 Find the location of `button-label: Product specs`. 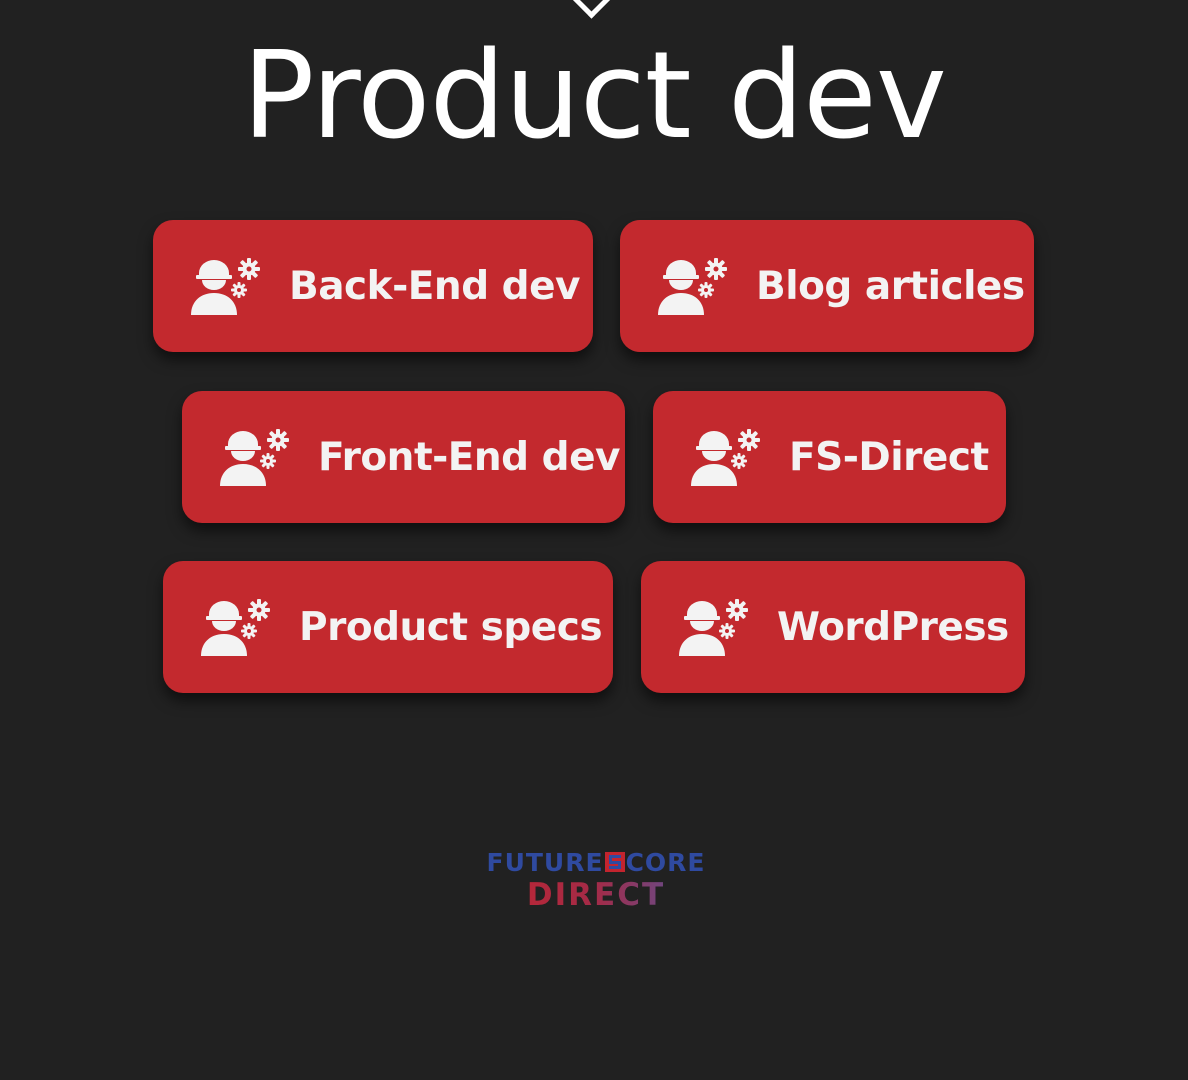

button-label: Product specs is located at coordinates (451, 627).